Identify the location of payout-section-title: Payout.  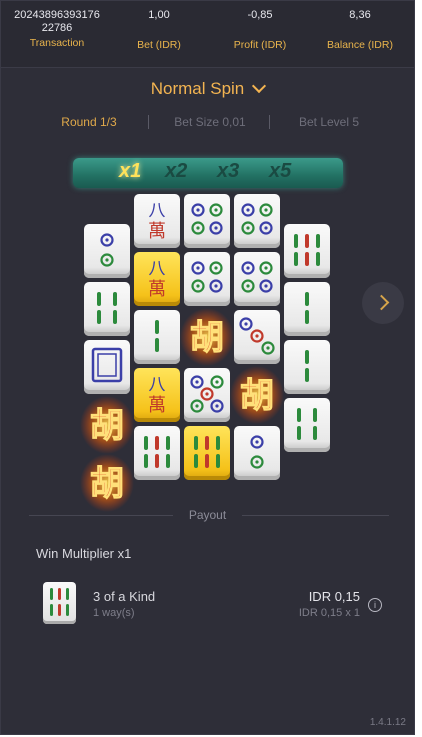
(207, 515).